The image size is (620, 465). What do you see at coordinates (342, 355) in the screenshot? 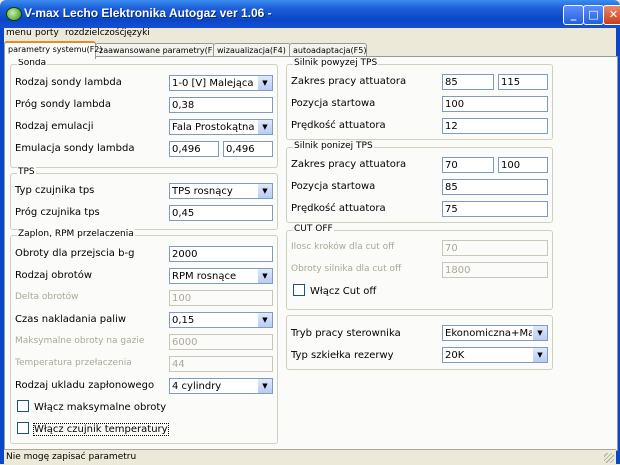
I see `typ-szkielka-label: Typ szkiełka rezerwy` at bounding box center [342, 355].